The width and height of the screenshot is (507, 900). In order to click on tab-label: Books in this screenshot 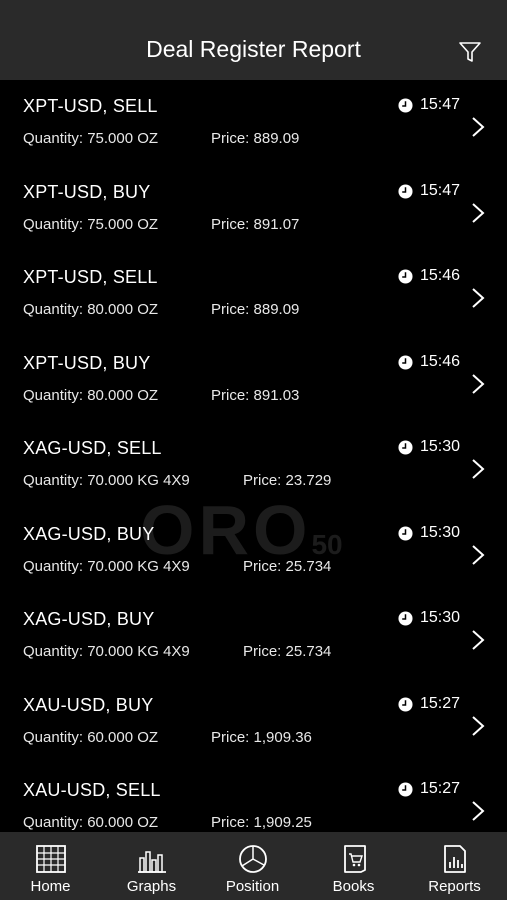, I will do `click(353, 886)`.